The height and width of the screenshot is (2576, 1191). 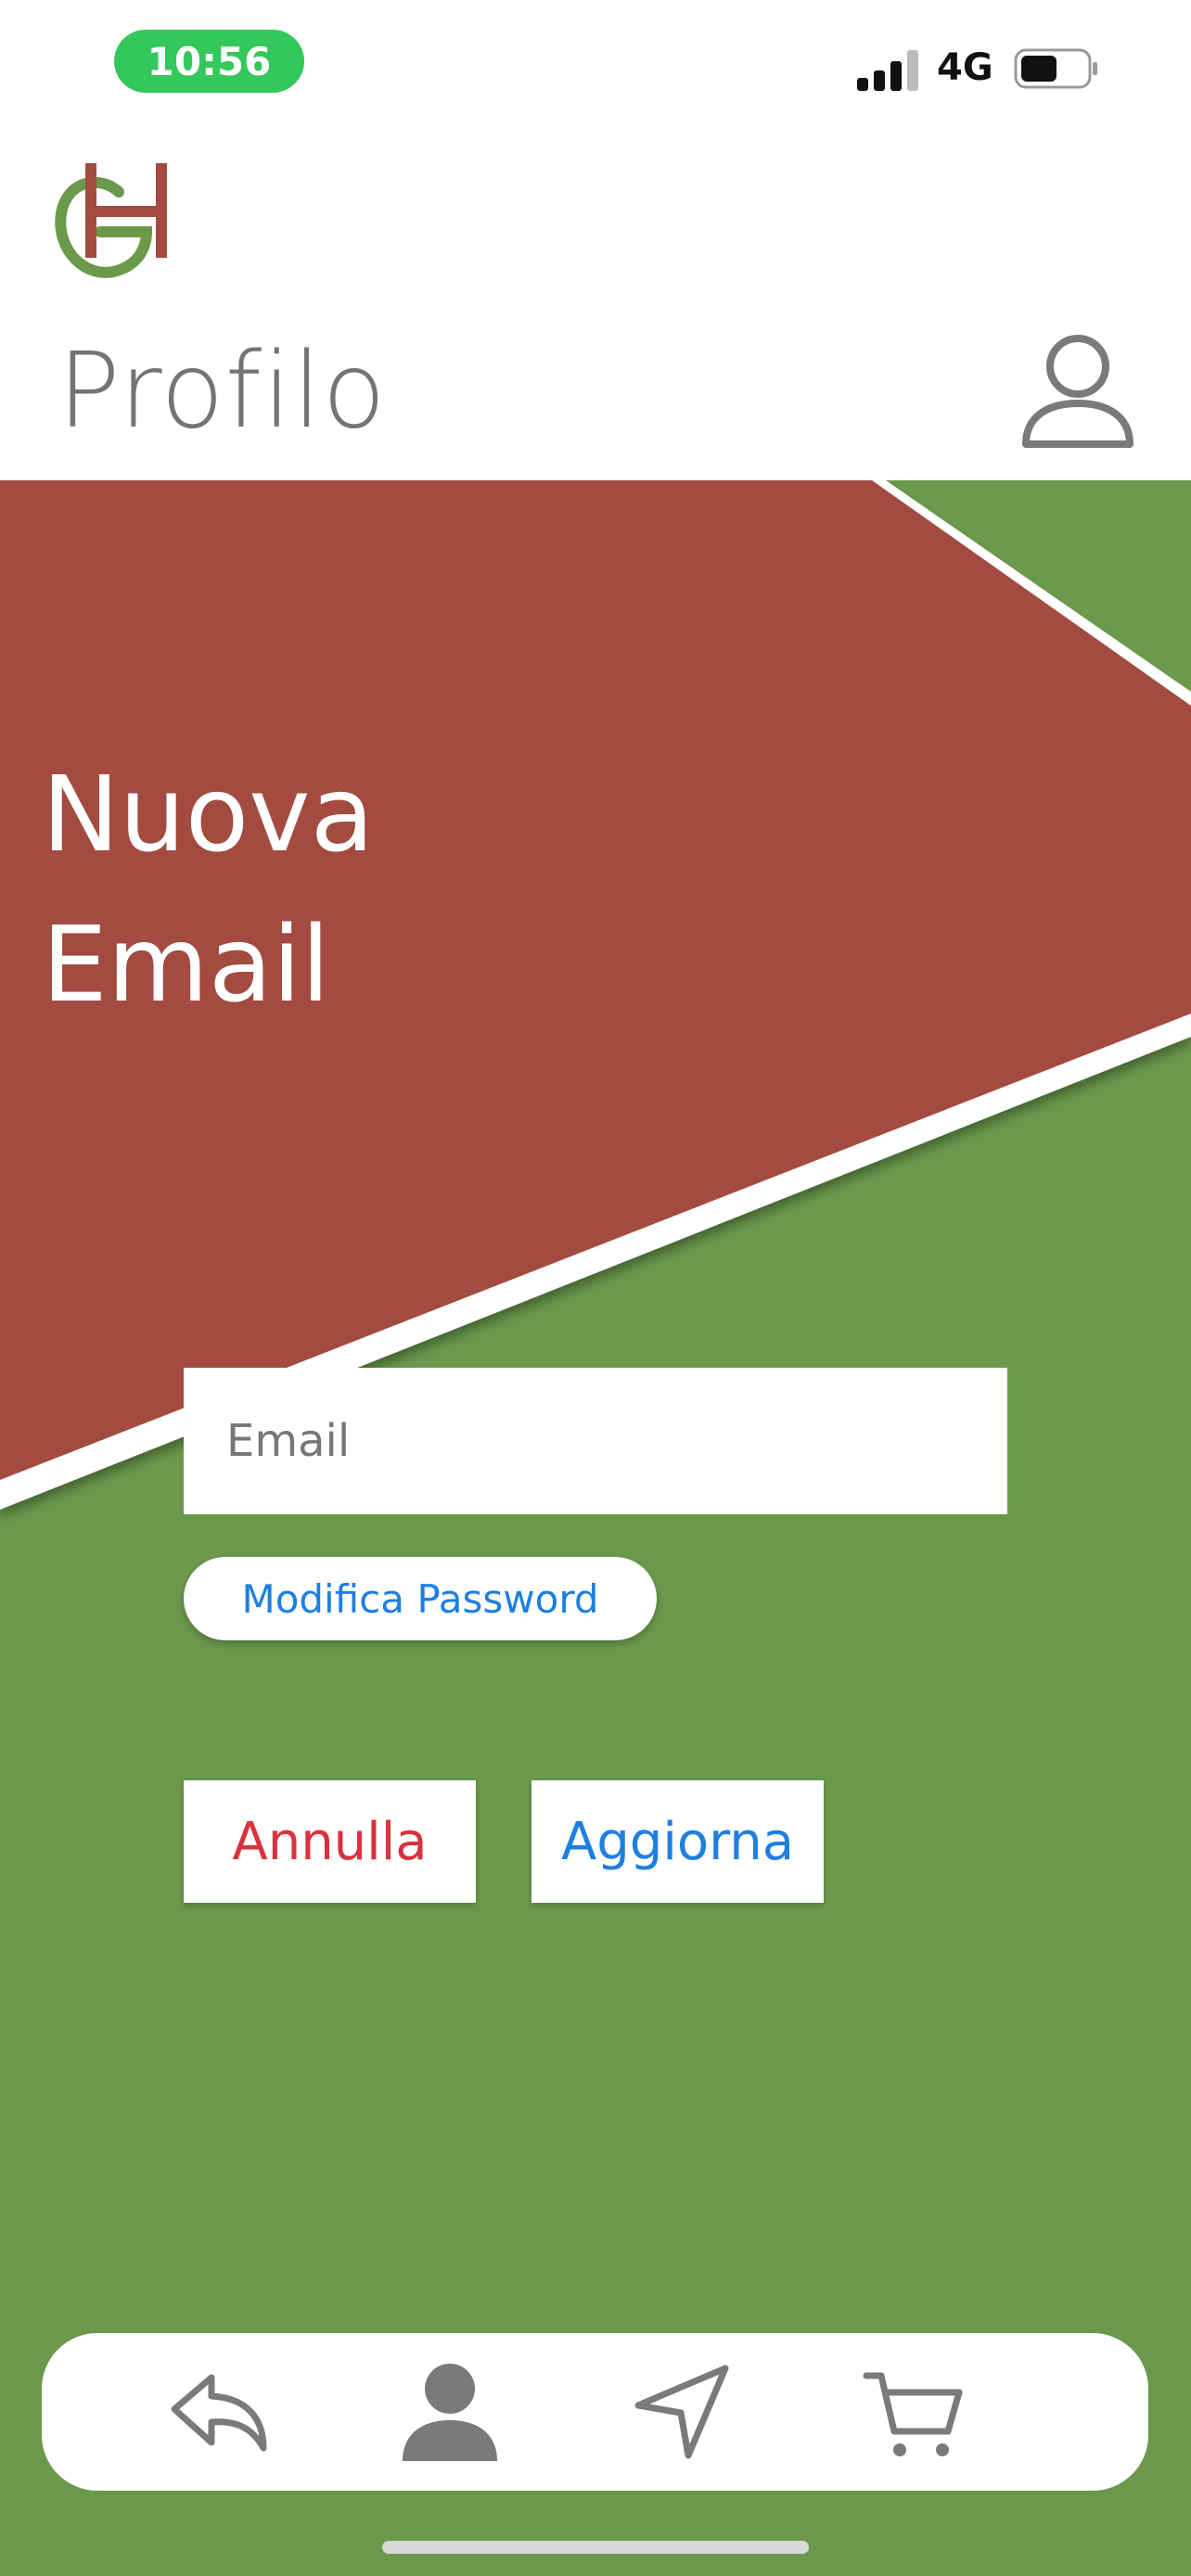 I want to click on page-title: Profilo, so click(x=222, y=391).